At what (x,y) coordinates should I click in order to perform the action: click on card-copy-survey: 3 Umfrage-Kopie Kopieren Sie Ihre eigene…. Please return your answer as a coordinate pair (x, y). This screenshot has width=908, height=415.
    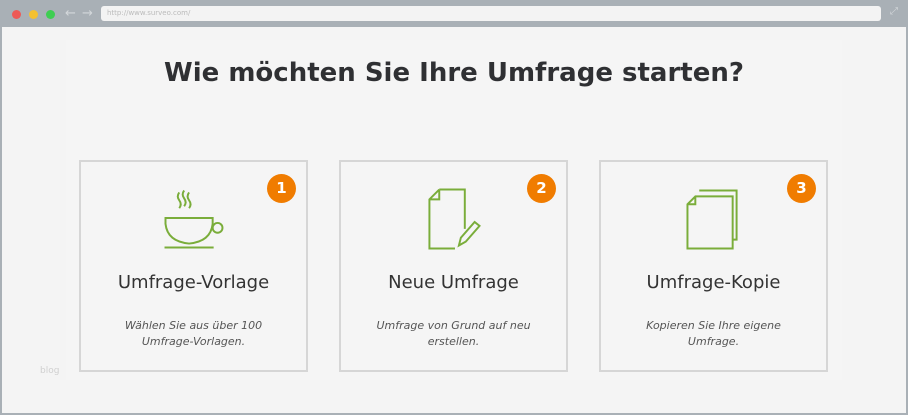
    Looking at the image, I should click on (713, 266).